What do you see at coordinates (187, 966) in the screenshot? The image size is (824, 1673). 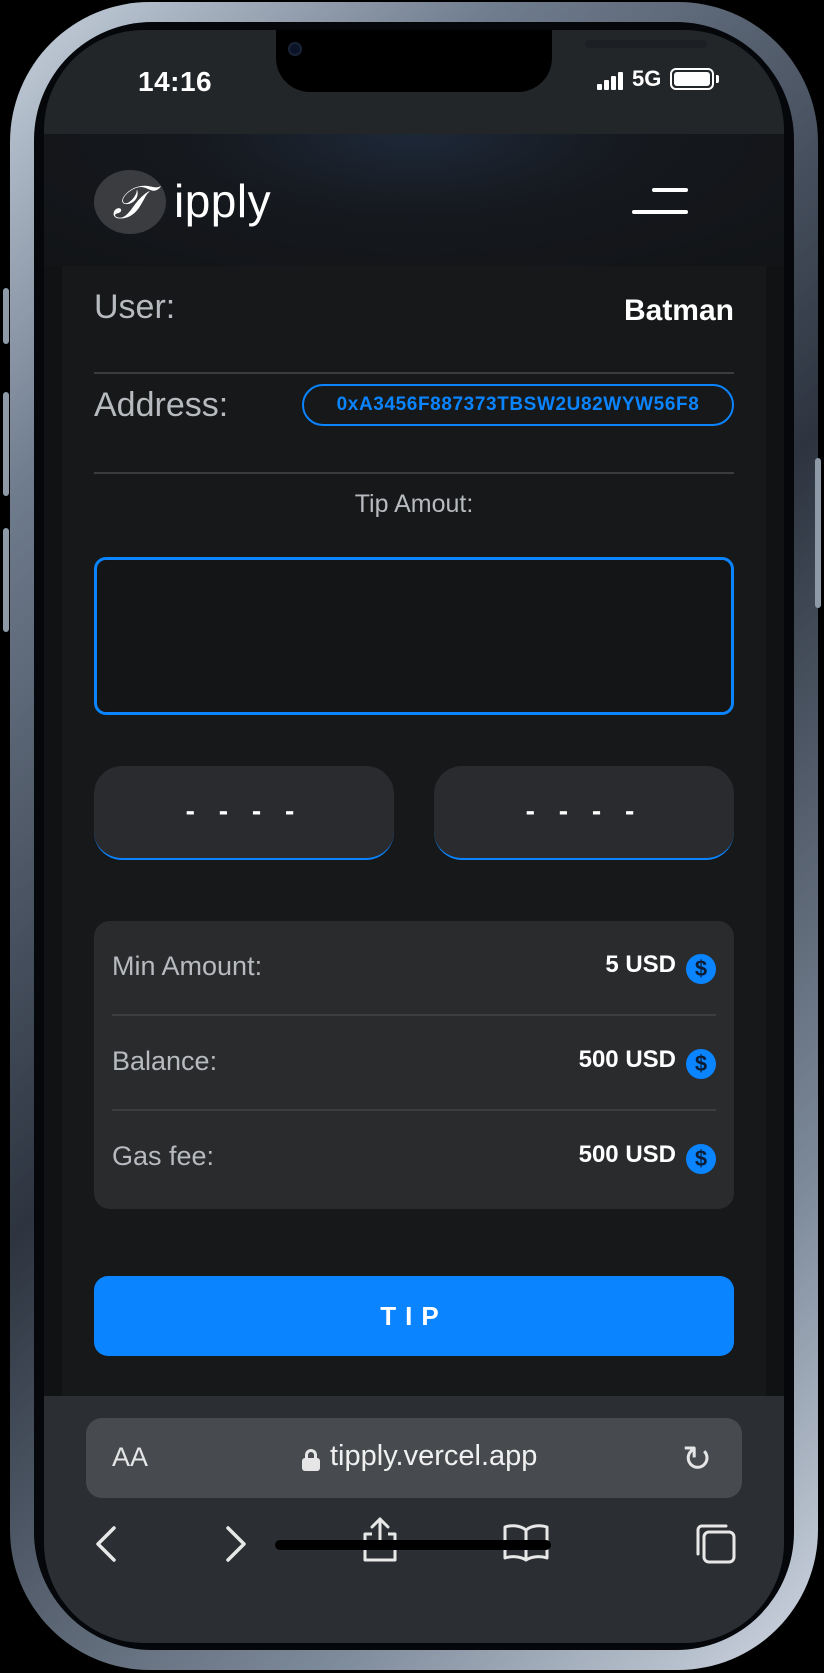 I see `min-amount-label: Min Amount:` at bounding box center [187, 966].